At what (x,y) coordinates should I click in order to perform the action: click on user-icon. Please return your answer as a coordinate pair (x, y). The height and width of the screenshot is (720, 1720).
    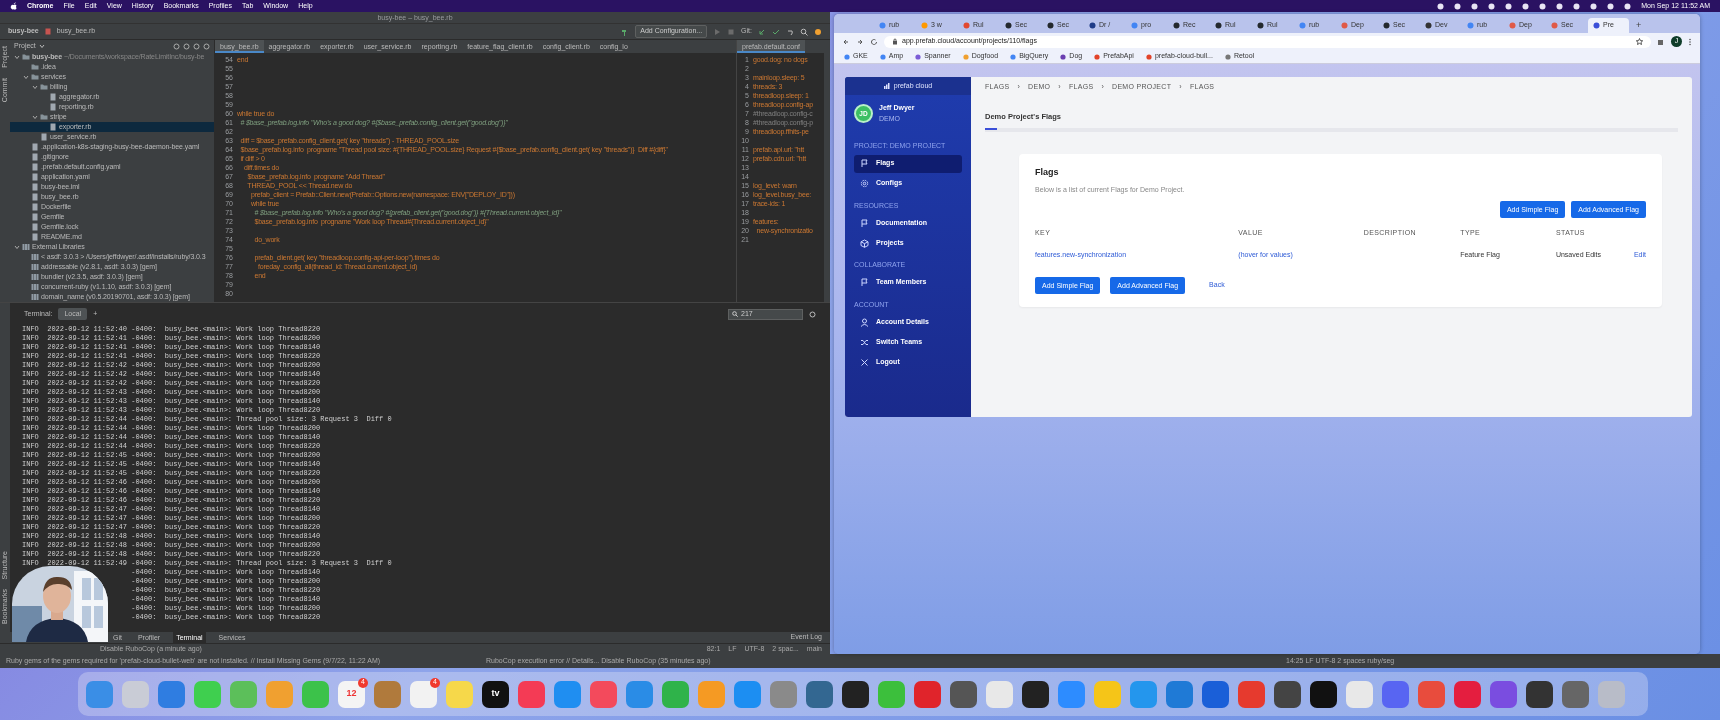
    Looking at the image, I should click on (864, 322).